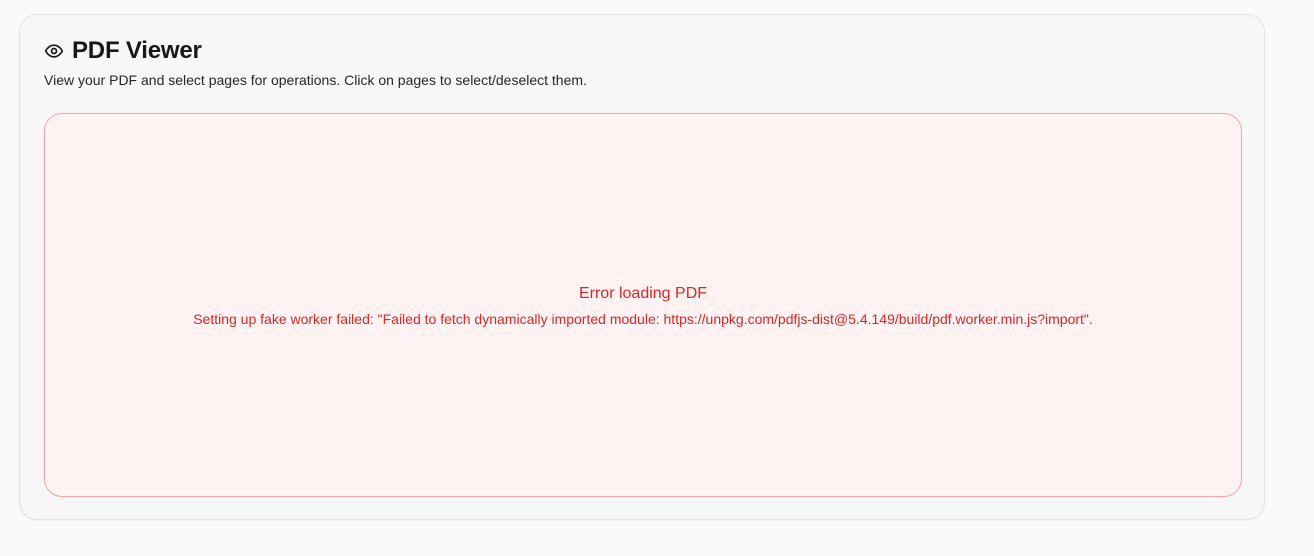 This screenshot has height=556, width=1314. Describe the element at coordinates (54, 51) in the screenshot. I see `eye-icon` at that location.